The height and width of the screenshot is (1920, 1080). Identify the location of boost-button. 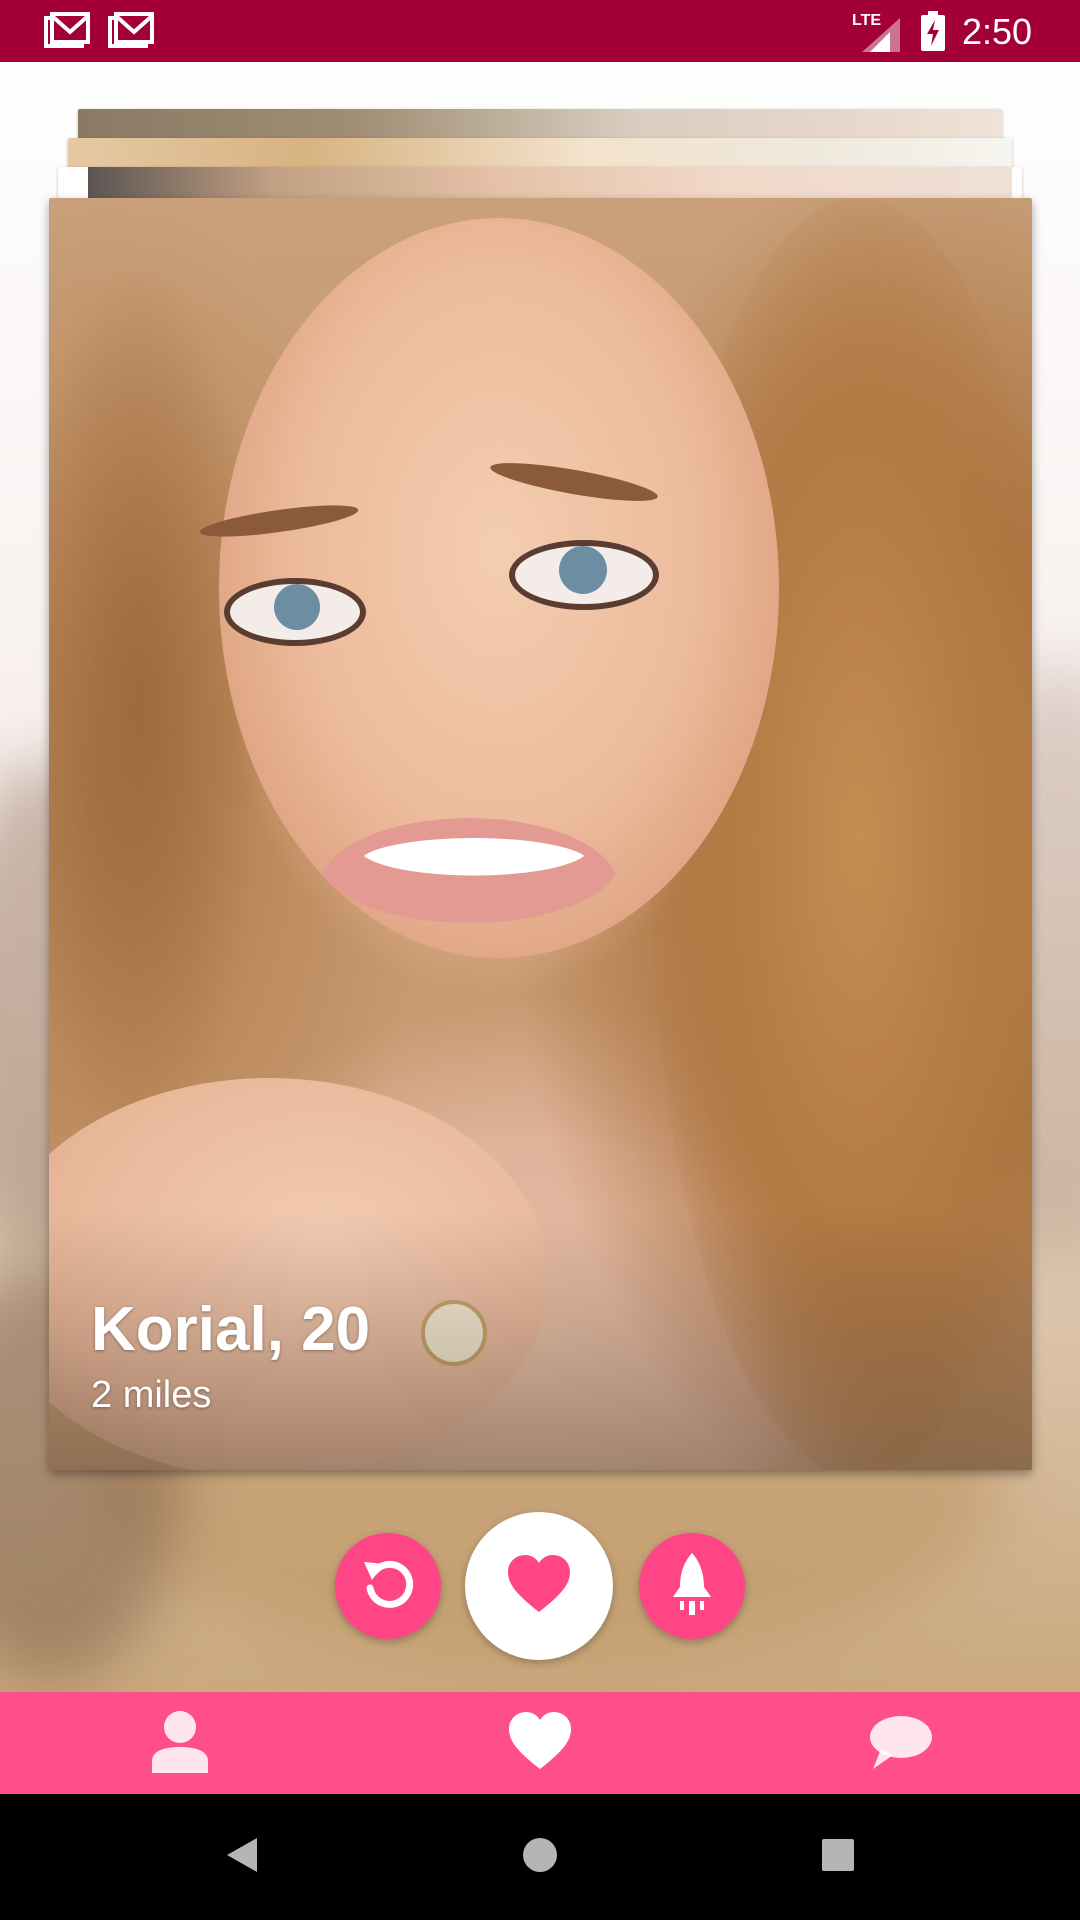
(692, 1586).